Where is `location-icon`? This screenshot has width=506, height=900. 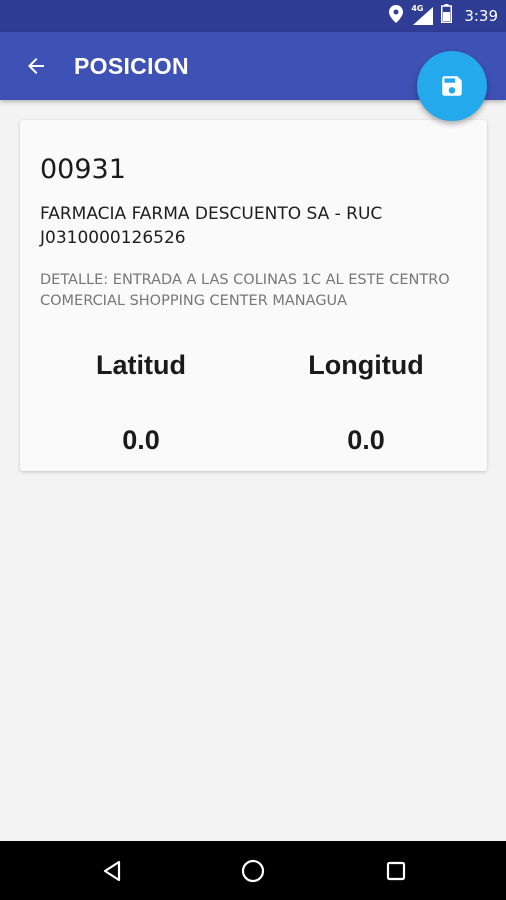
location-icon is located at coordinates (396, 16).